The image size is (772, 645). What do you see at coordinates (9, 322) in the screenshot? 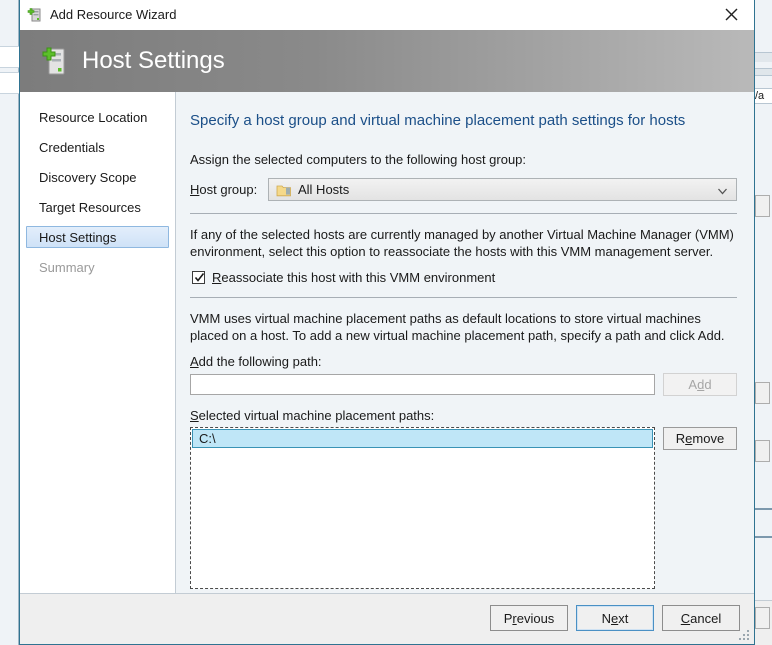
I see `background-window-left` at bounding box center [9, 322].